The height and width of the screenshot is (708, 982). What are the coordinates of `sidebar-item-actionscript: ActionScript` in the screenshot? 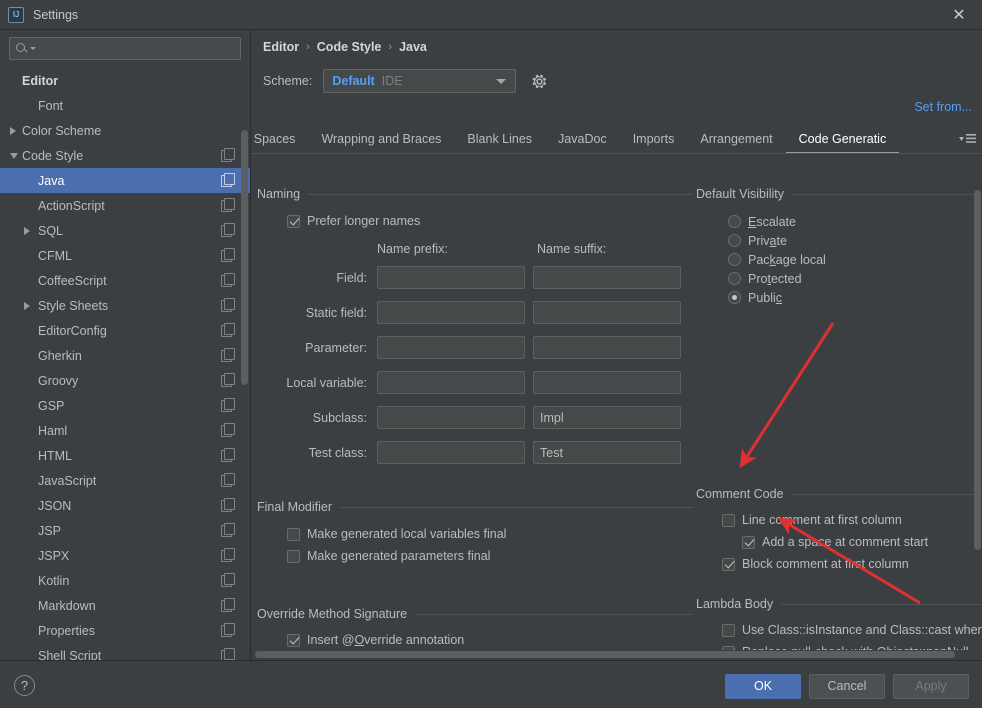 It's located at (125, 205).